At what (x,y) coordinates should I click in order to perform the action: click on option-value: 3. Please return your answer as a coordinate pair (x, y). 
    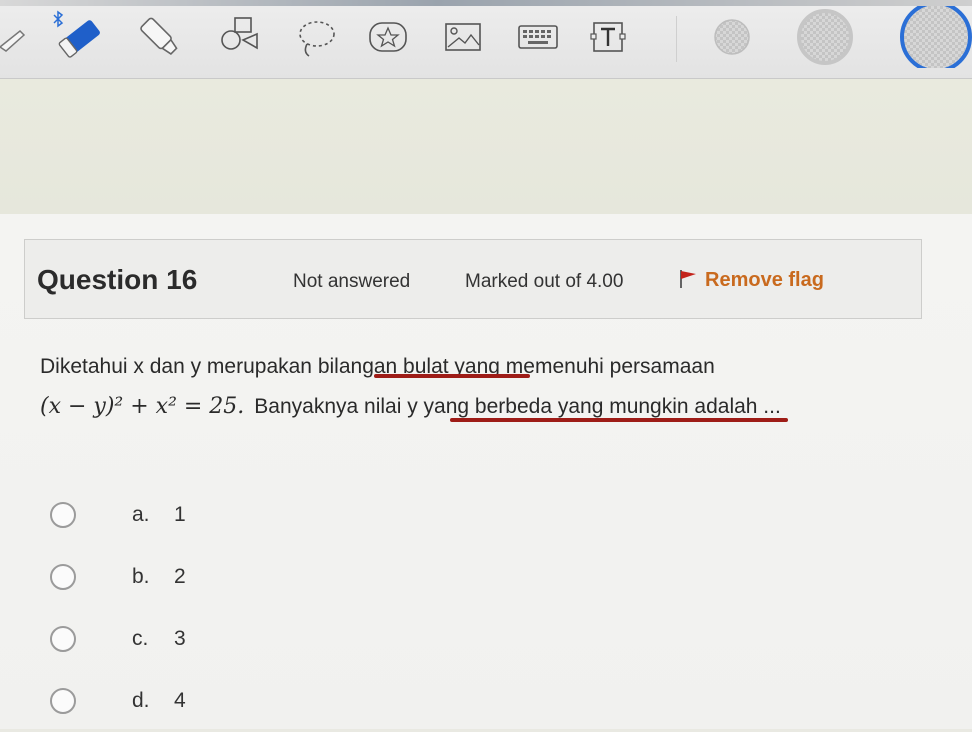
    Looking at the image, I should click on (180, 638).